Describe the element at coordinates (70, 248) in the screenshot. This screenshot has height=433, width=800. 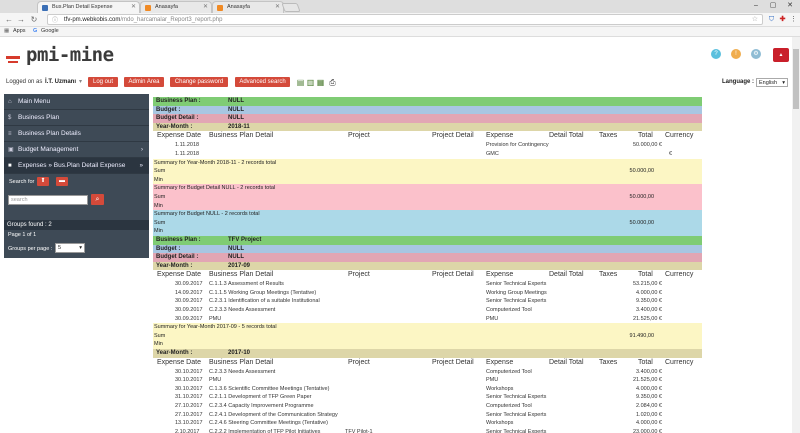
I see `groups-per-page-select: 5 ▾` at that location.